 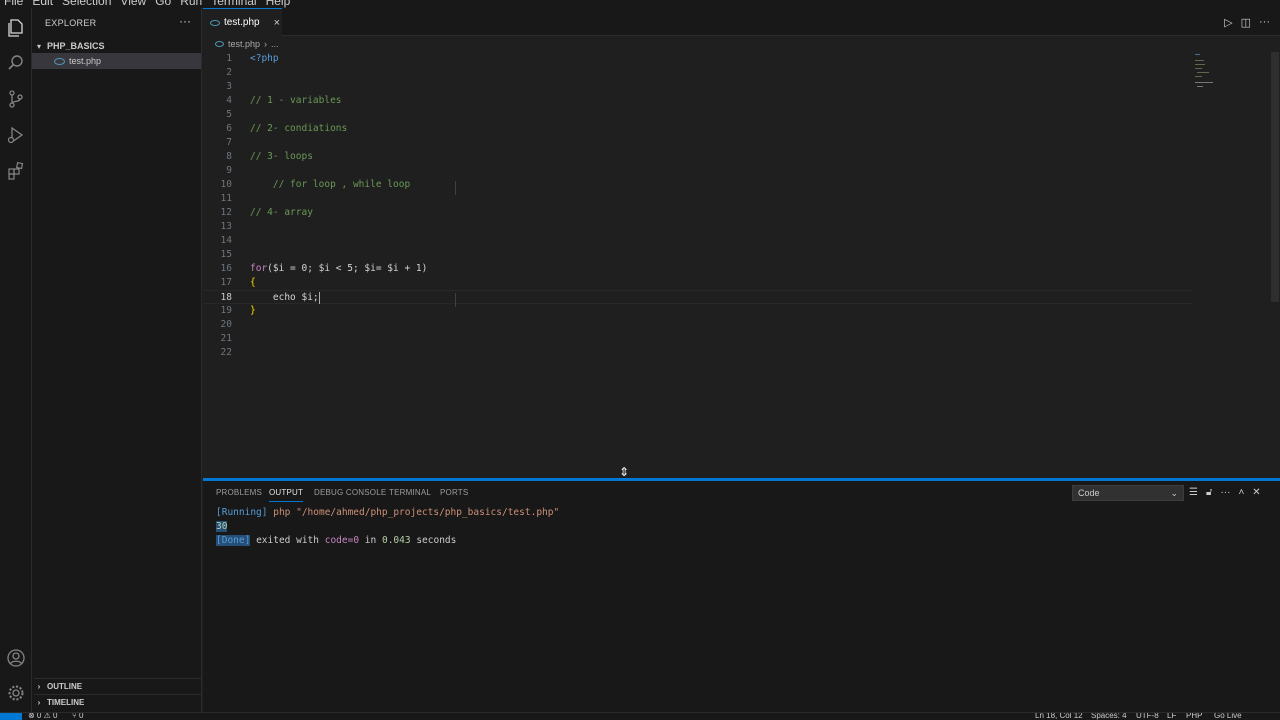 I want to click on code-line: 16 for($i = 0; $i < 5; $i= $i + 1), so click(x=698, y=269).